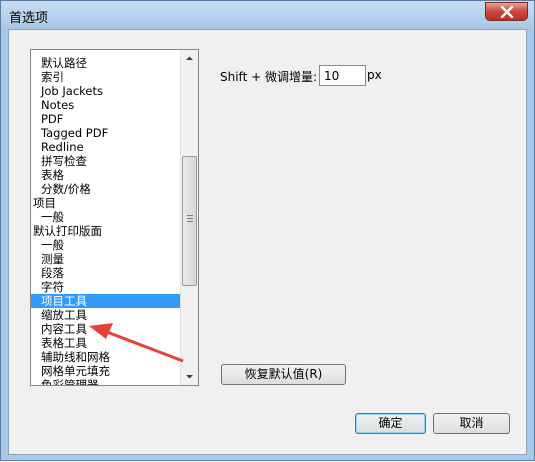  What do you see at coordinates (374, 75) in the screenshot?
I see `unit-label: px` at bounding box center [374, 75].